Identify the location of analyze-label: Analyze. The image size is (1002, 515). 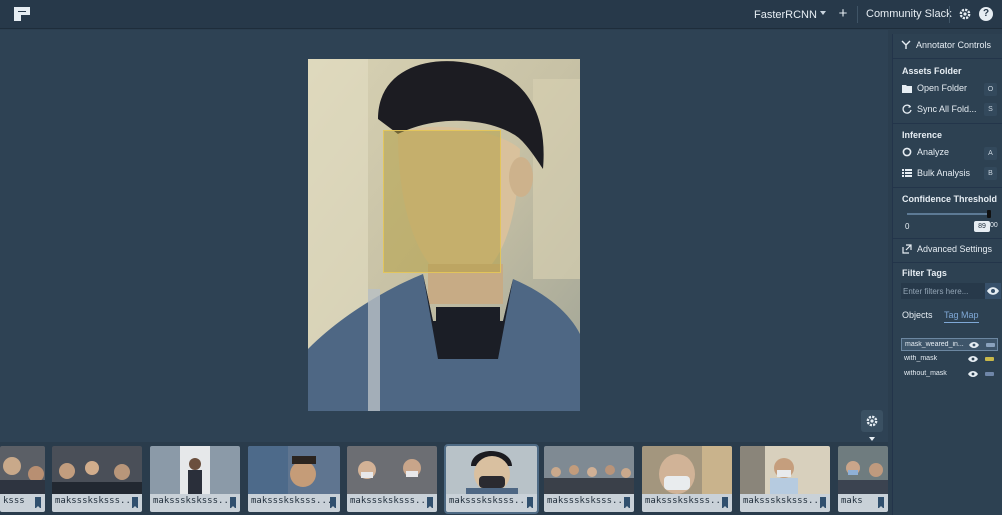
(933, 152).